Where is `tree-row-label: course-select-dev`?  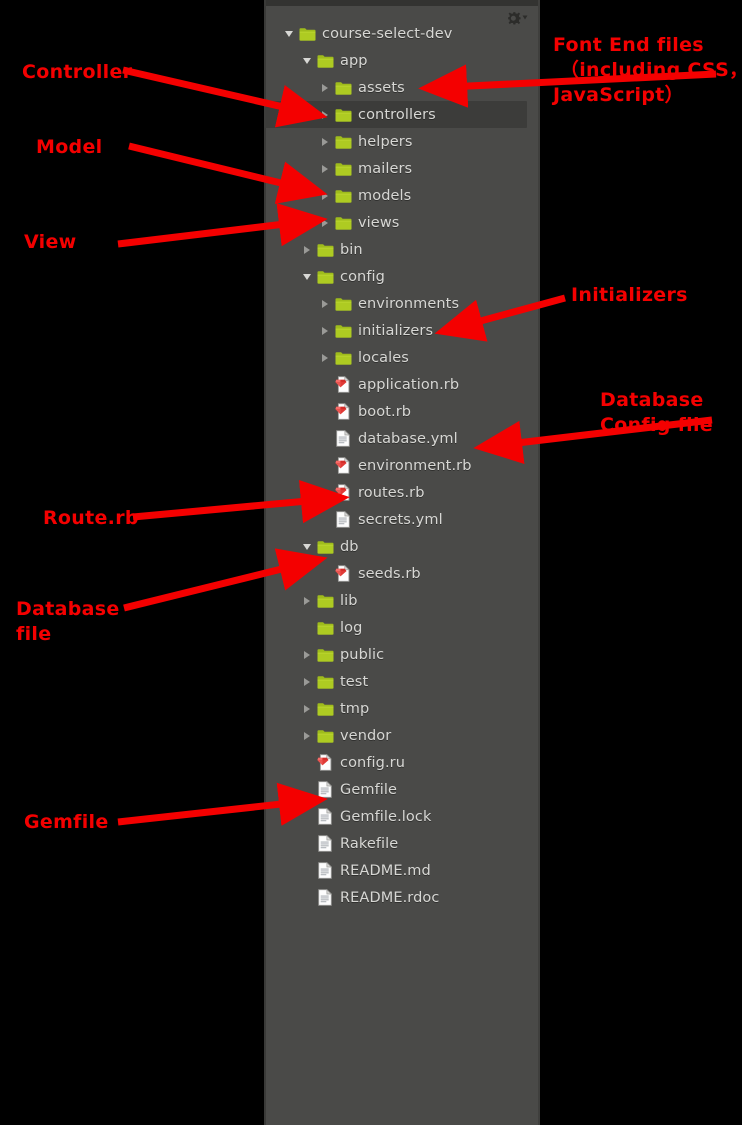
tree-row-label: course-select-dev is located at coordinates (387, 33).